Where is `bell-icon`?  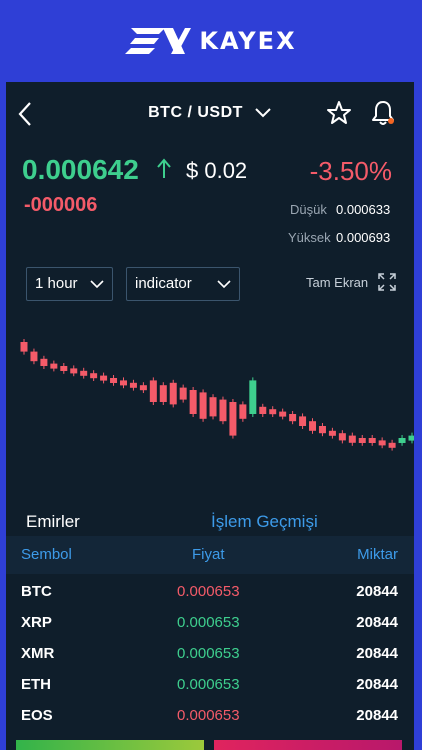 bell-icon is located at coordinates (383, 113).